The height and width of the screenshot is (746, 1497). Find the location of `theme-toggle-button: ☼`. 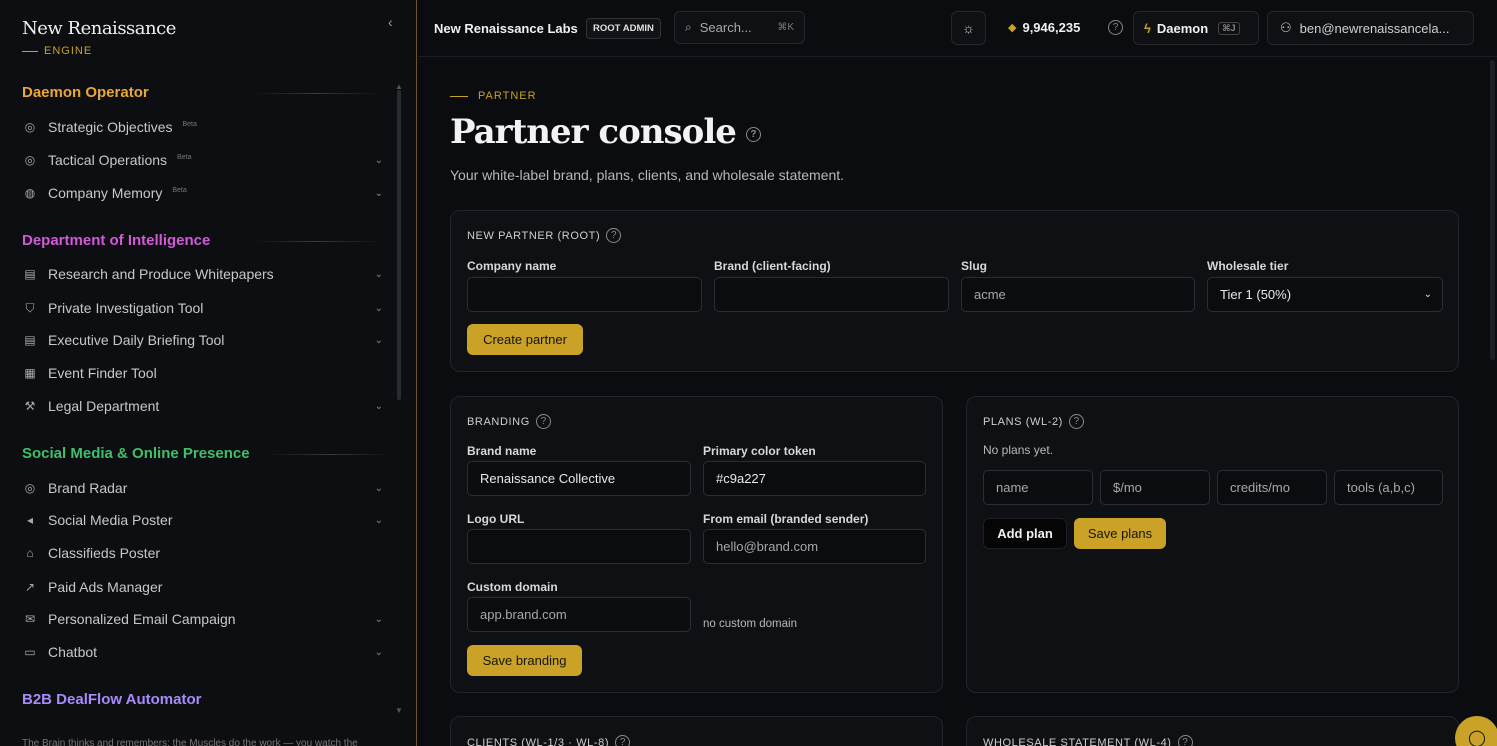

theme-toggle-button: ☼ is located at coordinates (968, 28).